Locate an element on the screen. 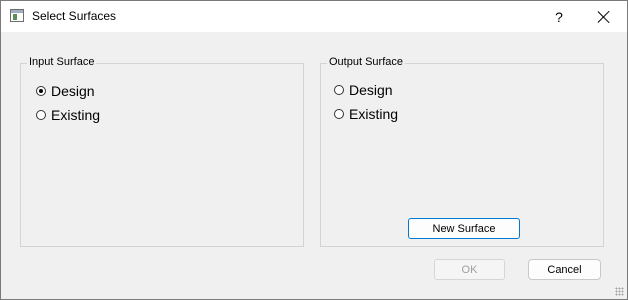 This screenshot has width=628, height=300. output-design-label: Design is located at coordinates (371, 90).